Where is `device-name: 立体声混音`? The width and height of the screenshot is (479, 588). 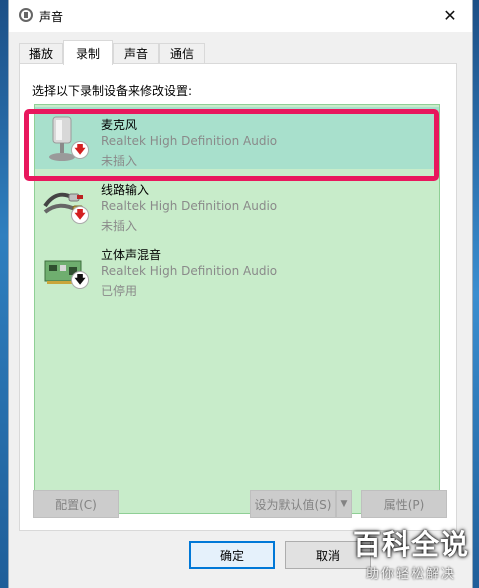
device-name: 立体声混音 is located at coordinates (131, 255).